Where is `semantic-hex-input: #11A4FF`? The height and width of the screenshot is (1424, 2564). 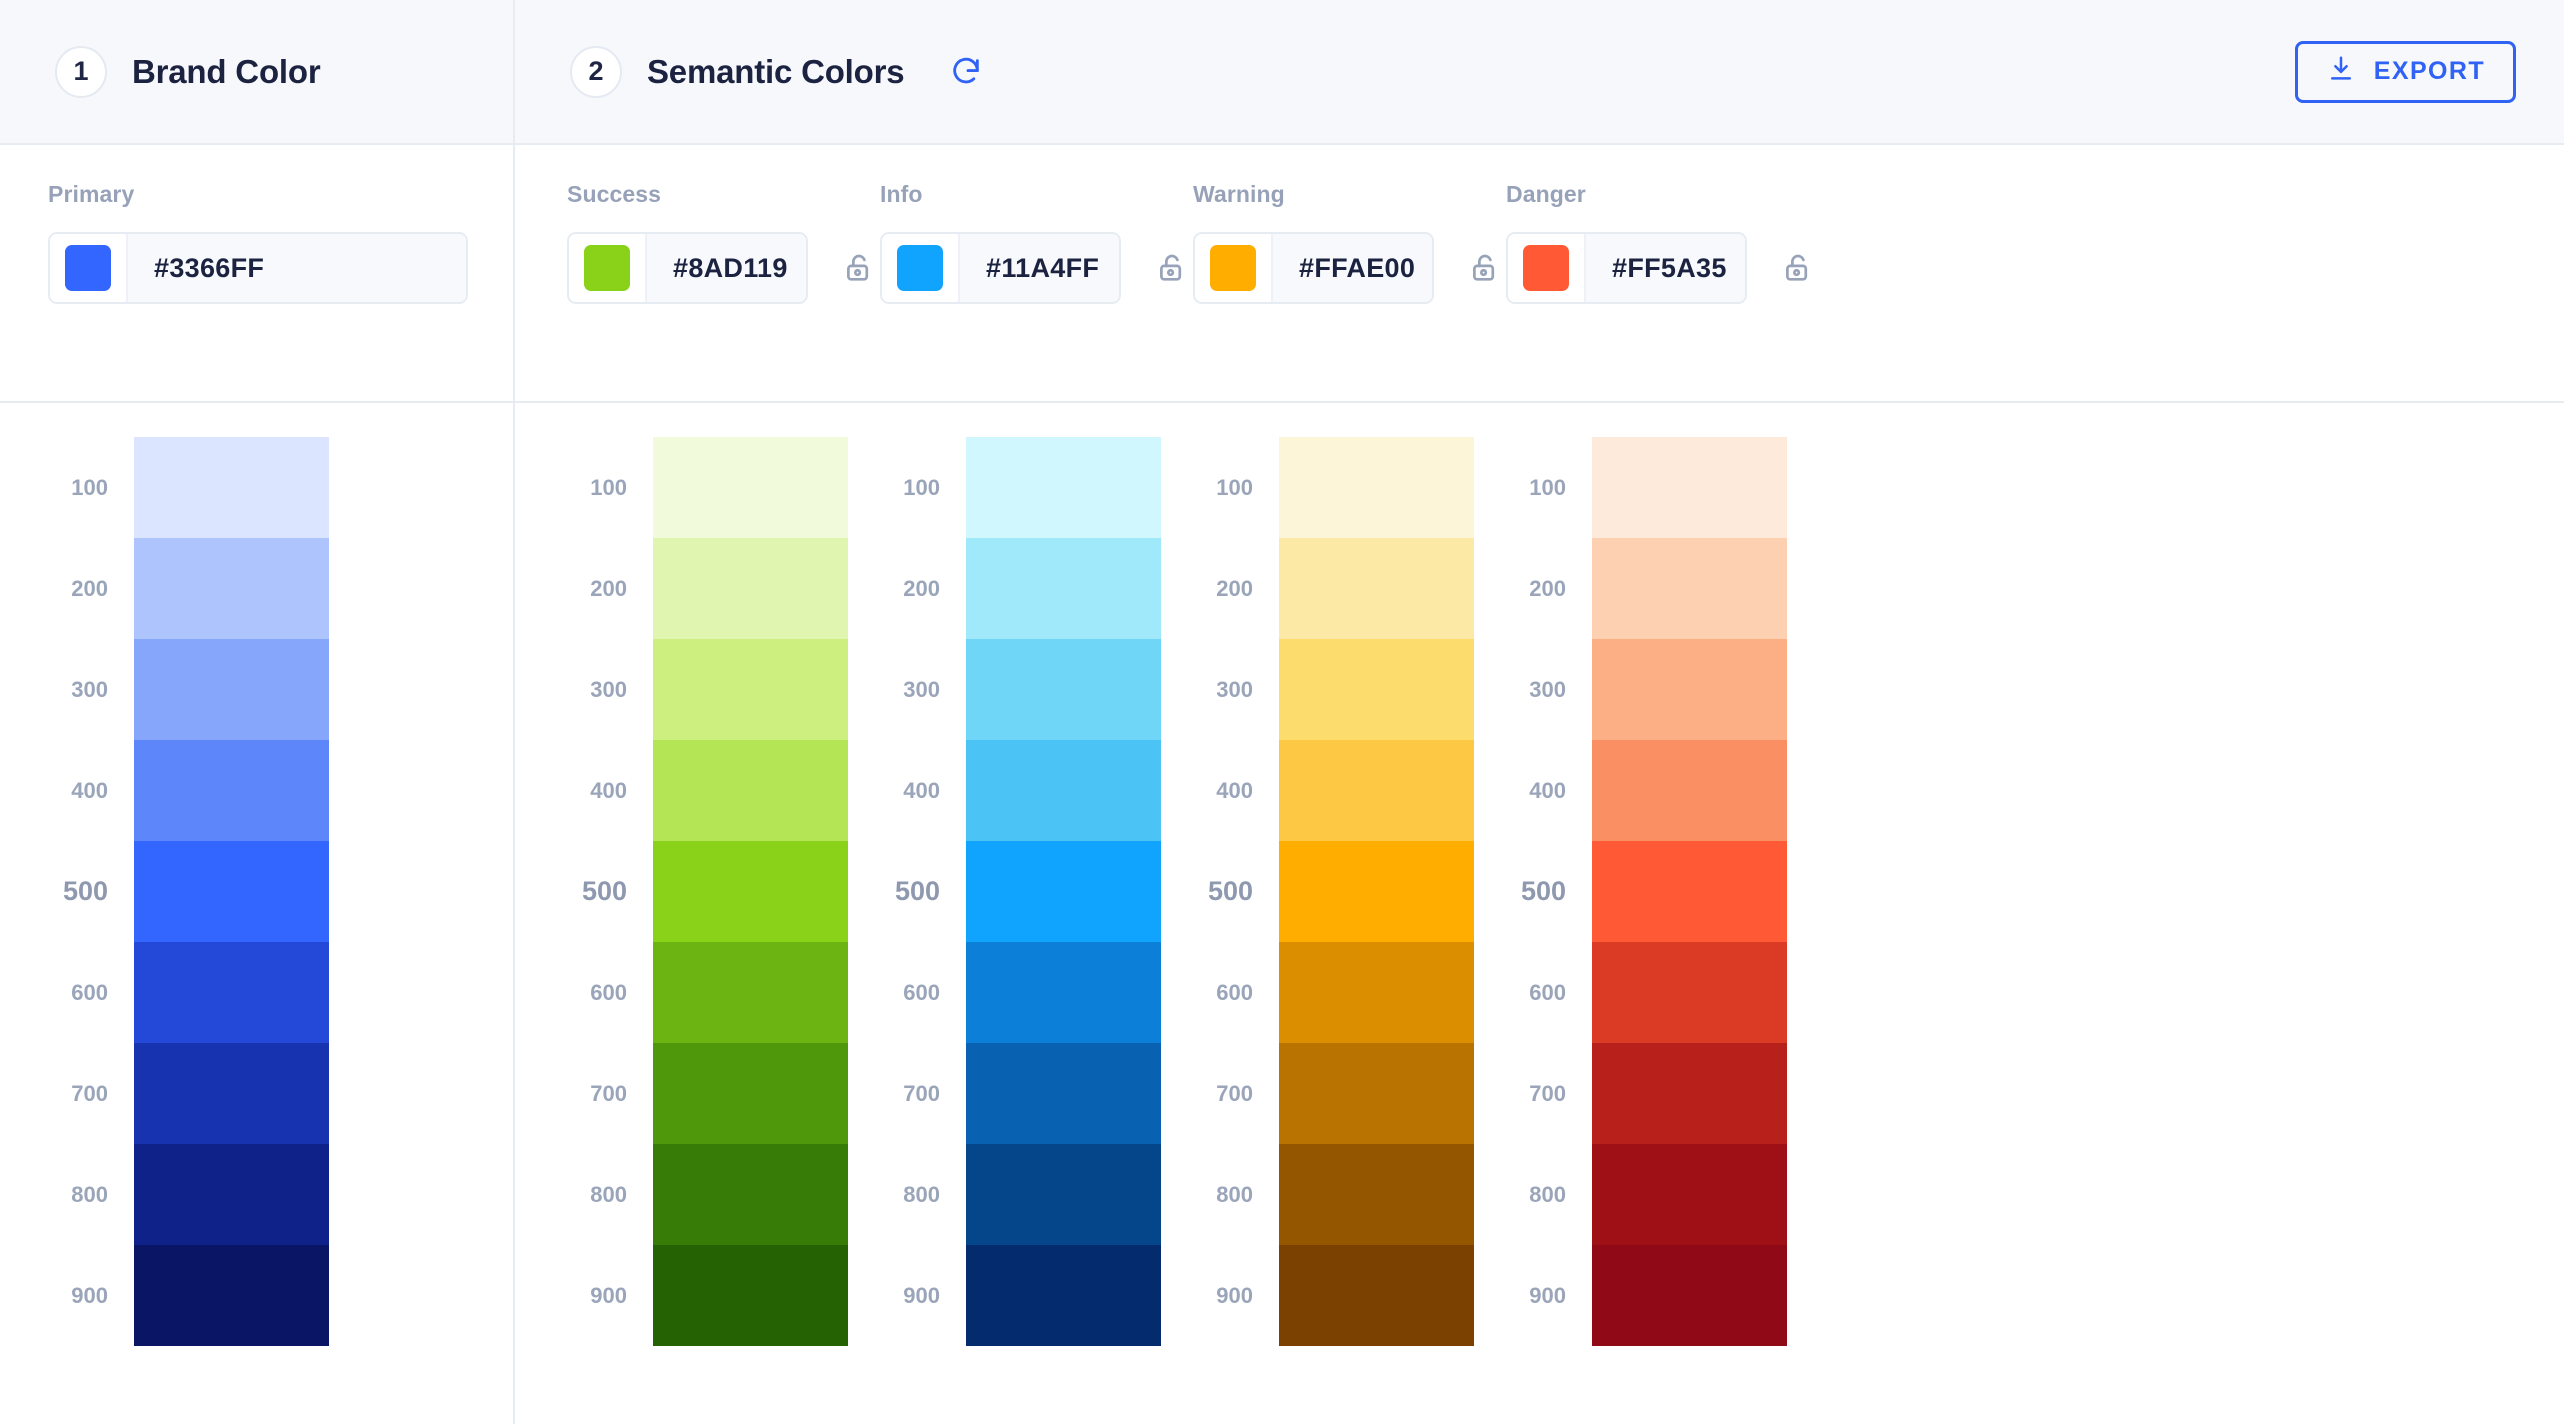
semantic-hex-input: #11A4FF is located at coordinates (1039, 268).